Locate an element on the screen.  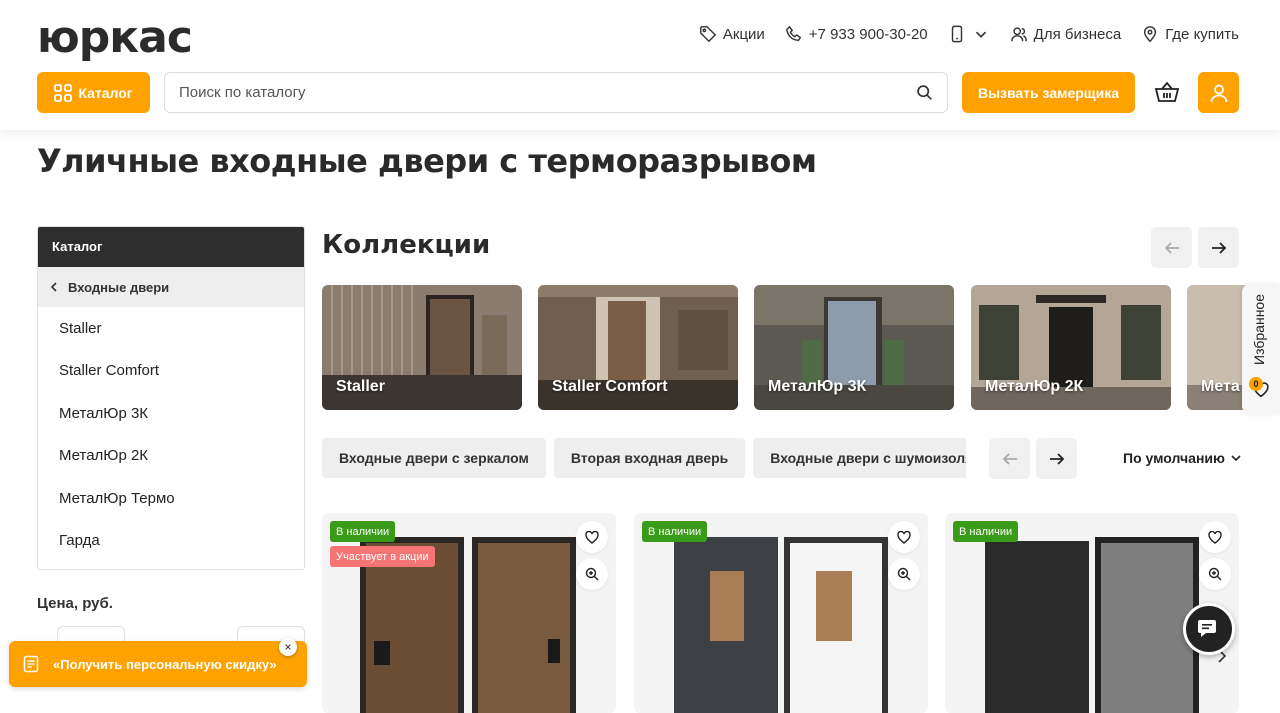
chips-prev-button is located at coordinates (1009, 458).